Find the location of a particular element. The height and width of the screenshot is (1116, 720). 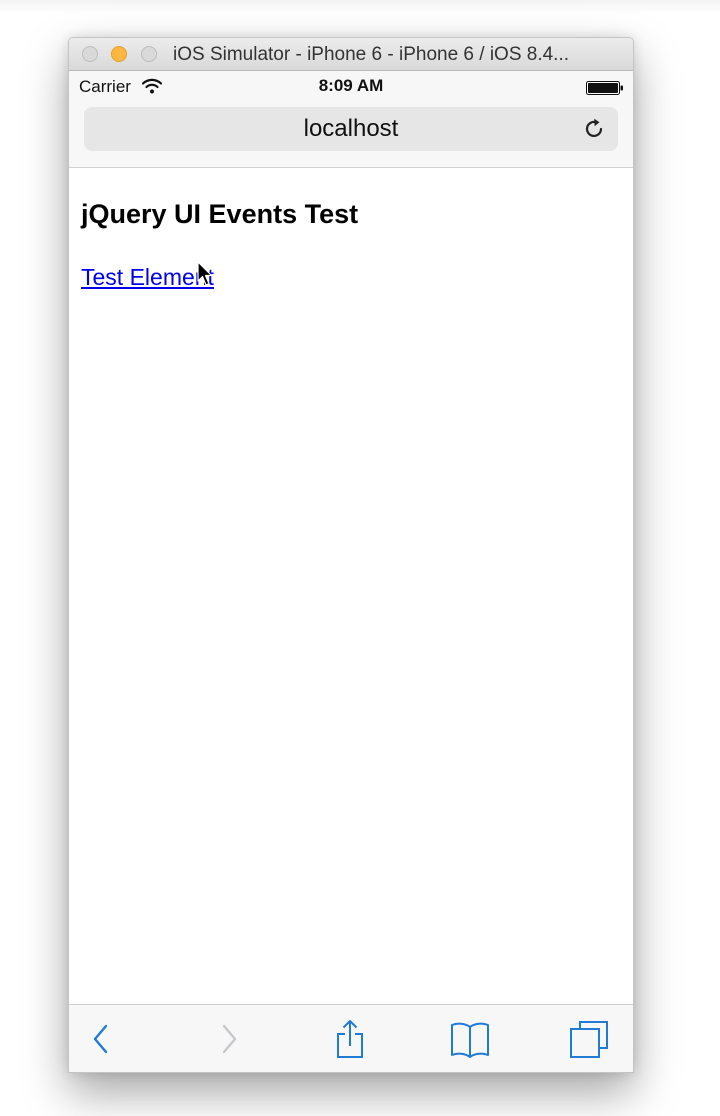

share-icon is located at coordinates (350, 1039).